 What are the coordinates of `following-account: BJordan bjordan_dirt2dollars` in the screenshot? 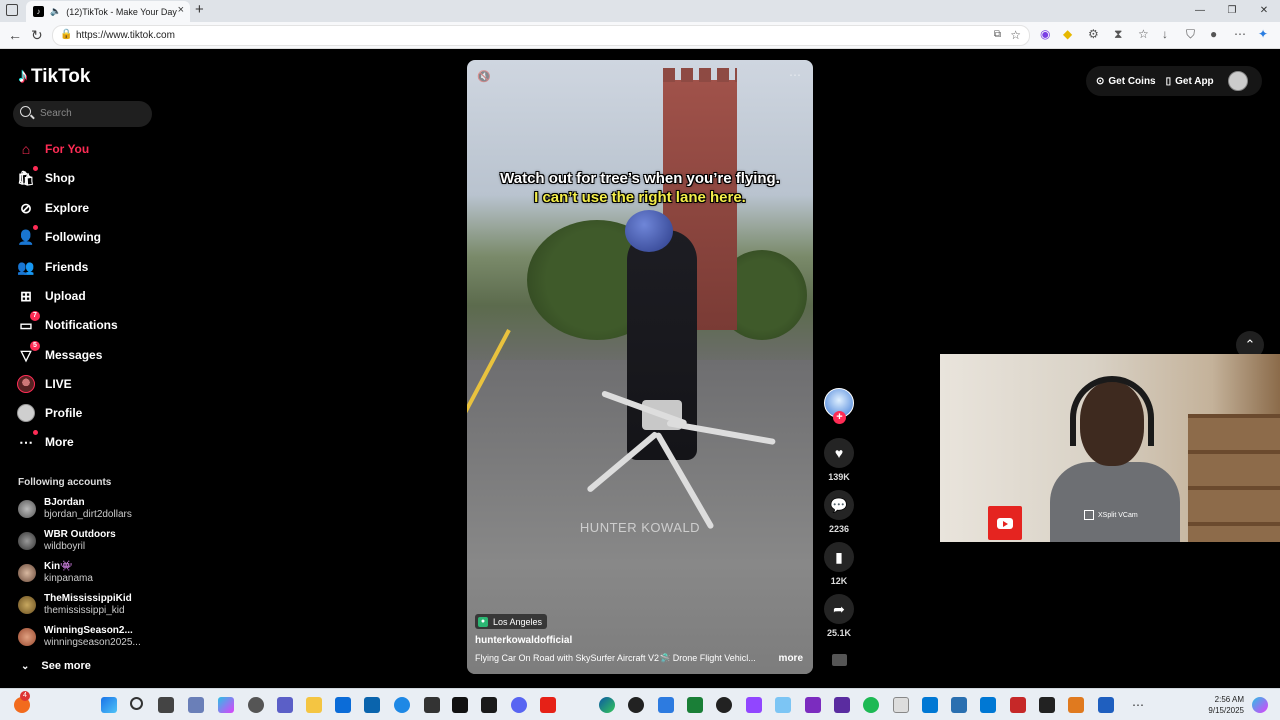 It's located at (75, 509).